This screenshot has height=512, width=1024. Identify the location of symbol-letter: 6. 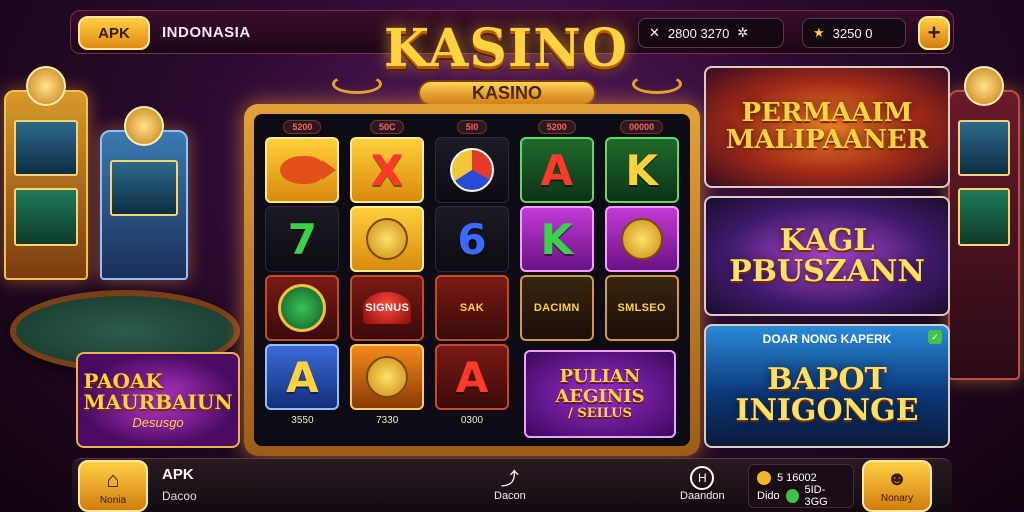
(472, 239).